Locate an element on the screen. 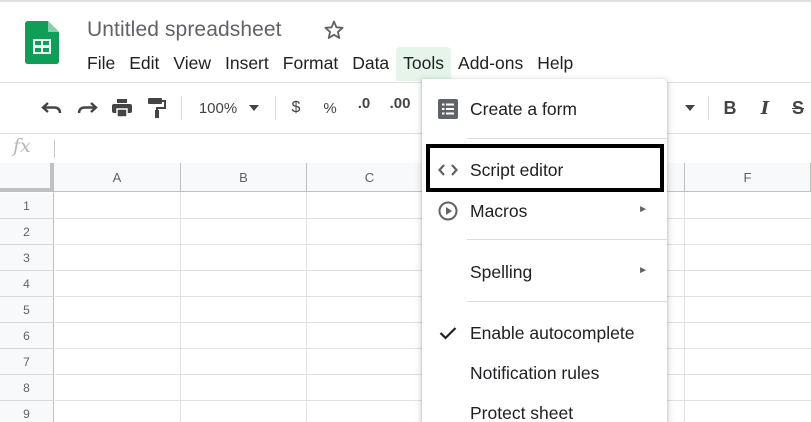  paint-format-icon is located at coordinates (157, 108).